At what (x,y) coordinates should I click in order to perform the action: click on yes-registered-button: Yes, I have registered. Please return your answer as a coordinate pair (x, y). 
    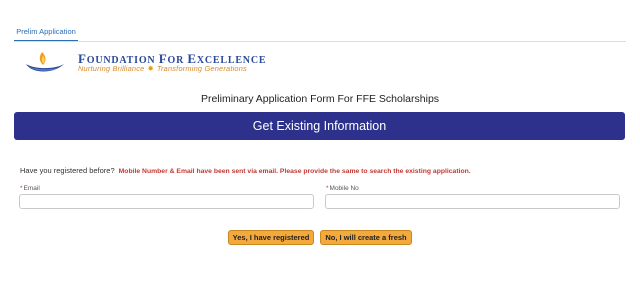
    Looking at the image, I should click on (271, 237).